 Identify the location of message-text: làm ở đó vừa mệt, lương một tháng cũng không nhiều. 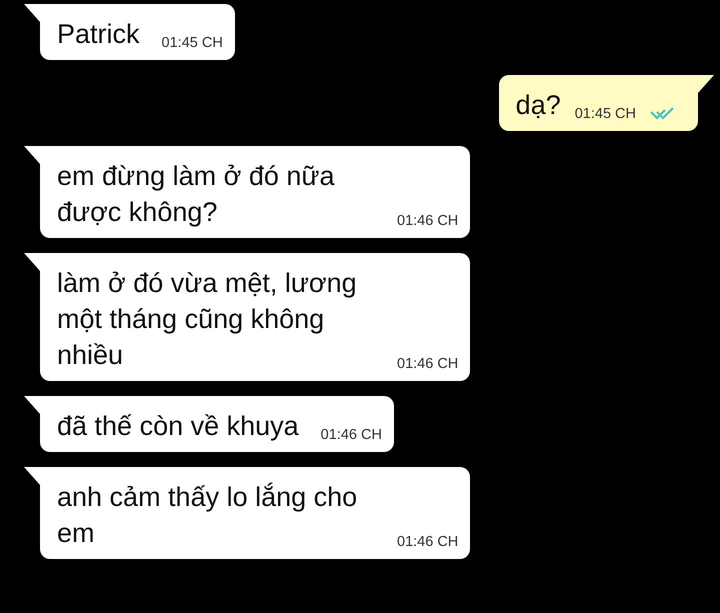
(207, 319).